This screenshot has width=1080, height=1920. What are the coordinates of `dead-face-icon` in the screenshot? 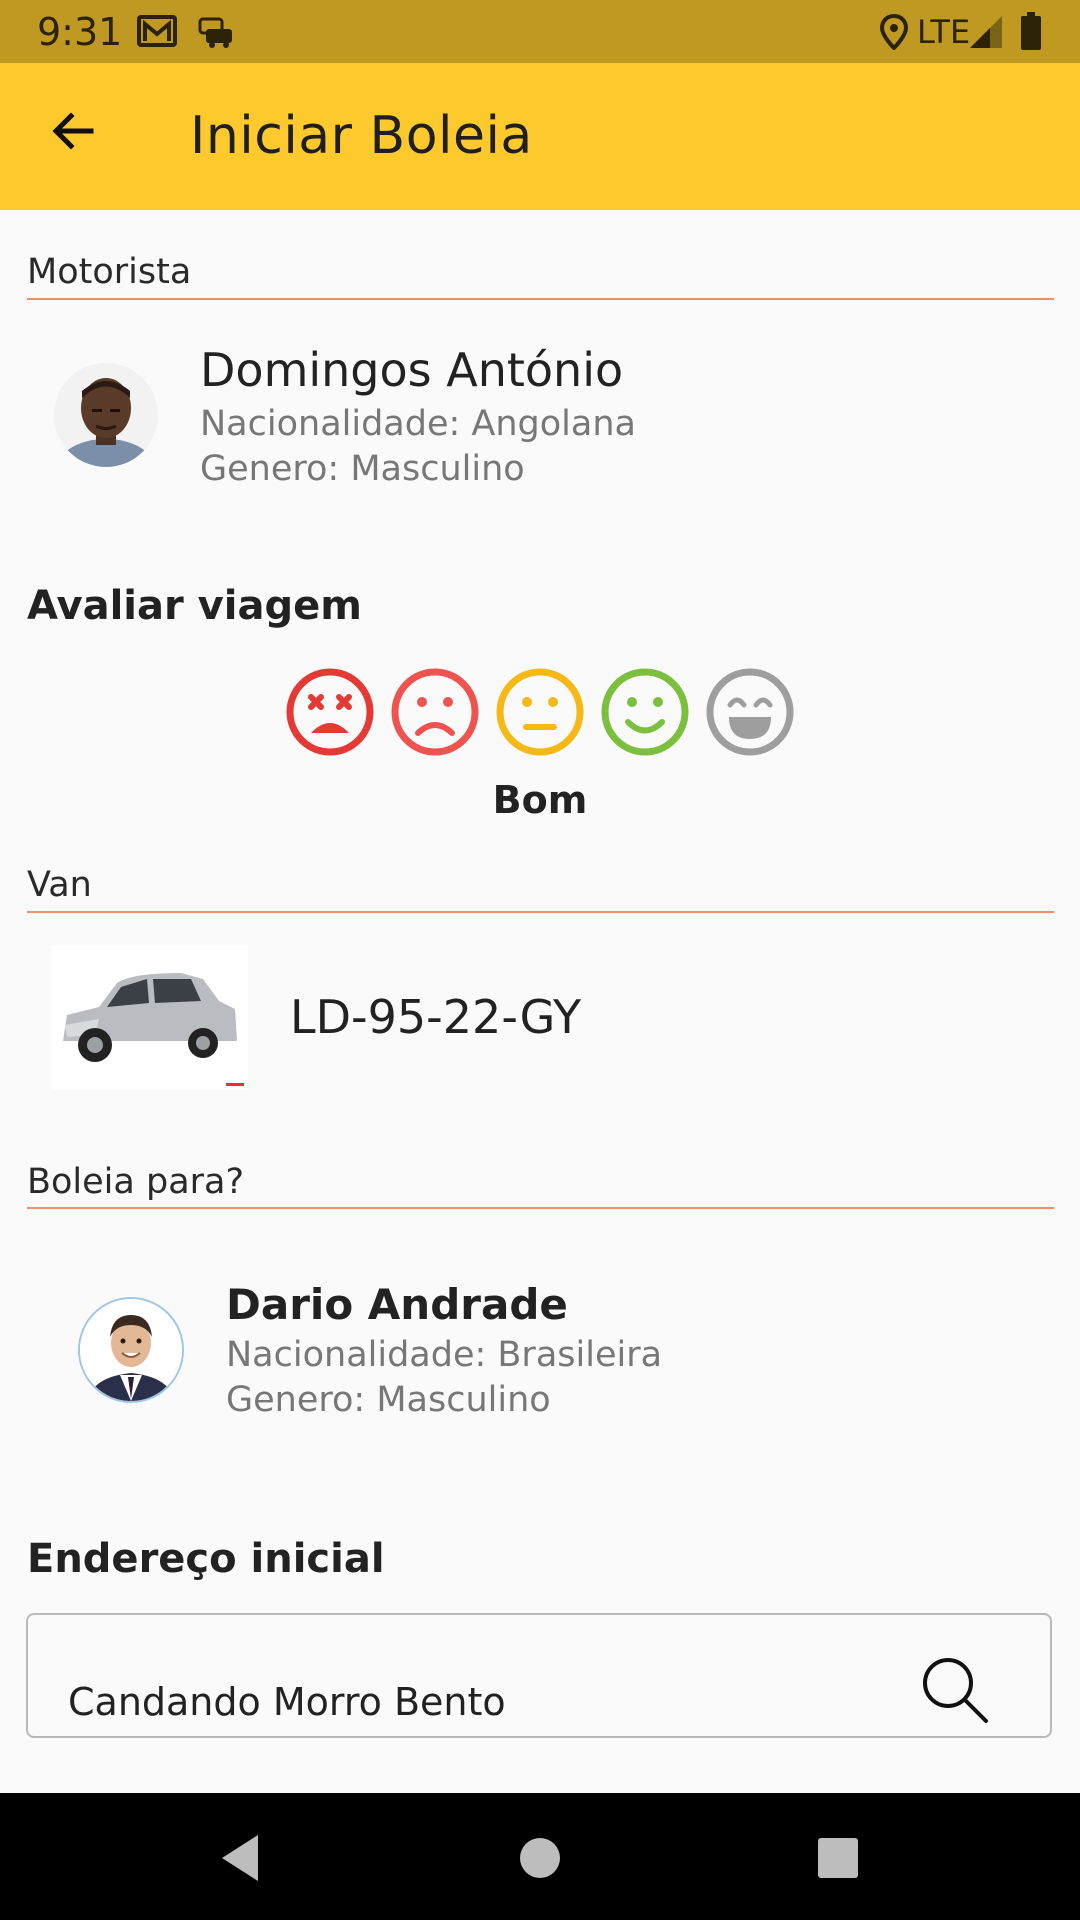 It's located at (330, 712).